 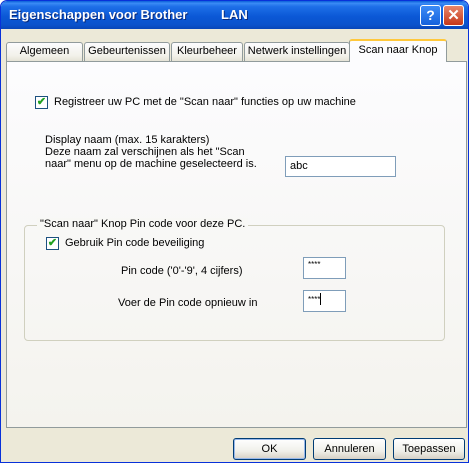 I want to click on use-pin-checkbox: ✔, so click(x=52, y=243).